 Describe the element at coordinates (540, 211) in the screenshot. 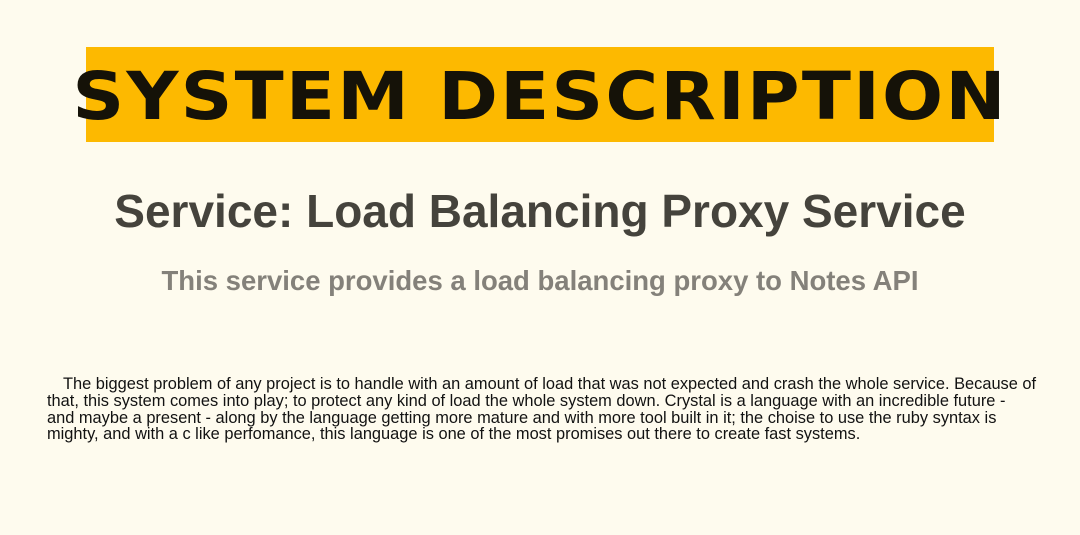

I see `service-heading: Service: Load Balancing Proxy Service` at that location.